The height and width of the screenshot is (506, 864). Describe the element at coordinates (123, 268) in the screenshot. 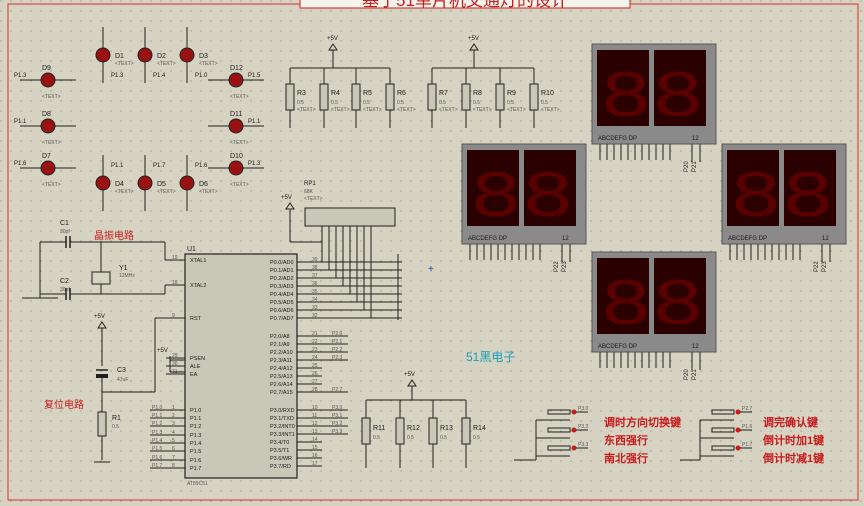

I see `y1-ref: Y1` at that location.